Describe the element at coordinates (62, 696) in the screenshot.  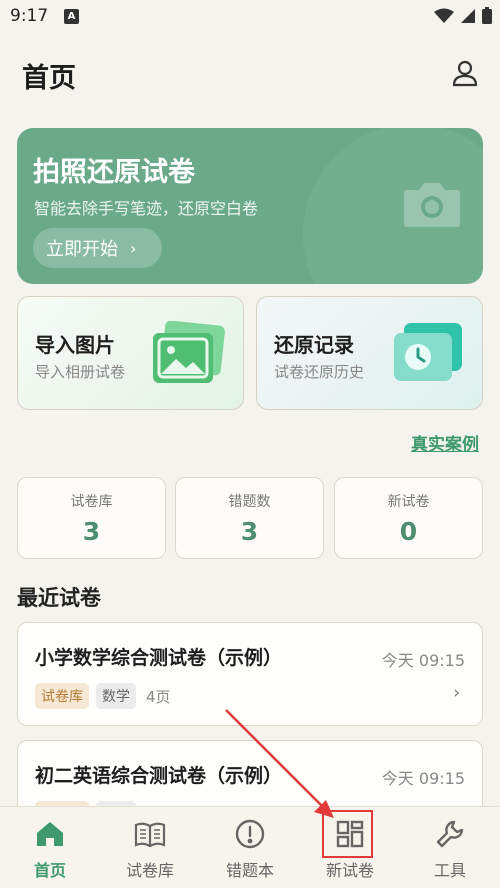
I see `library-tag: 试卷库` at that location.